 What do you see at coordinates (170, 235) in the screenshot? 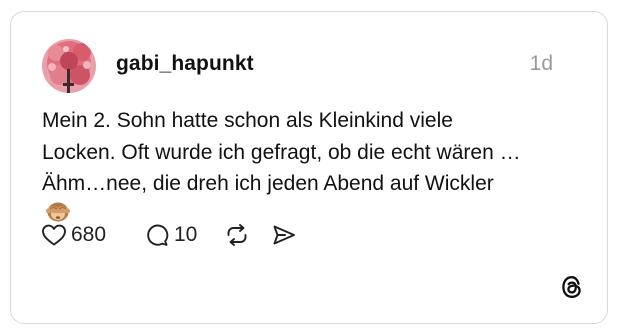
I see `reply-button: 10` at bounding box center [170, 235].